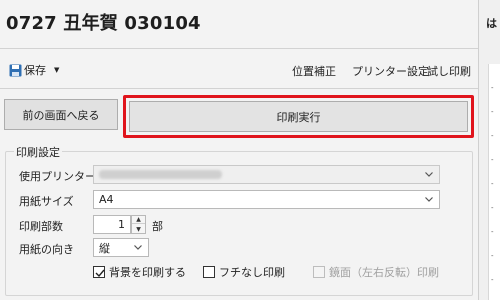 This screenshot has height=300, width=500. I want to click on paper-size-label: 用紙サイズ, so click(46, 201).